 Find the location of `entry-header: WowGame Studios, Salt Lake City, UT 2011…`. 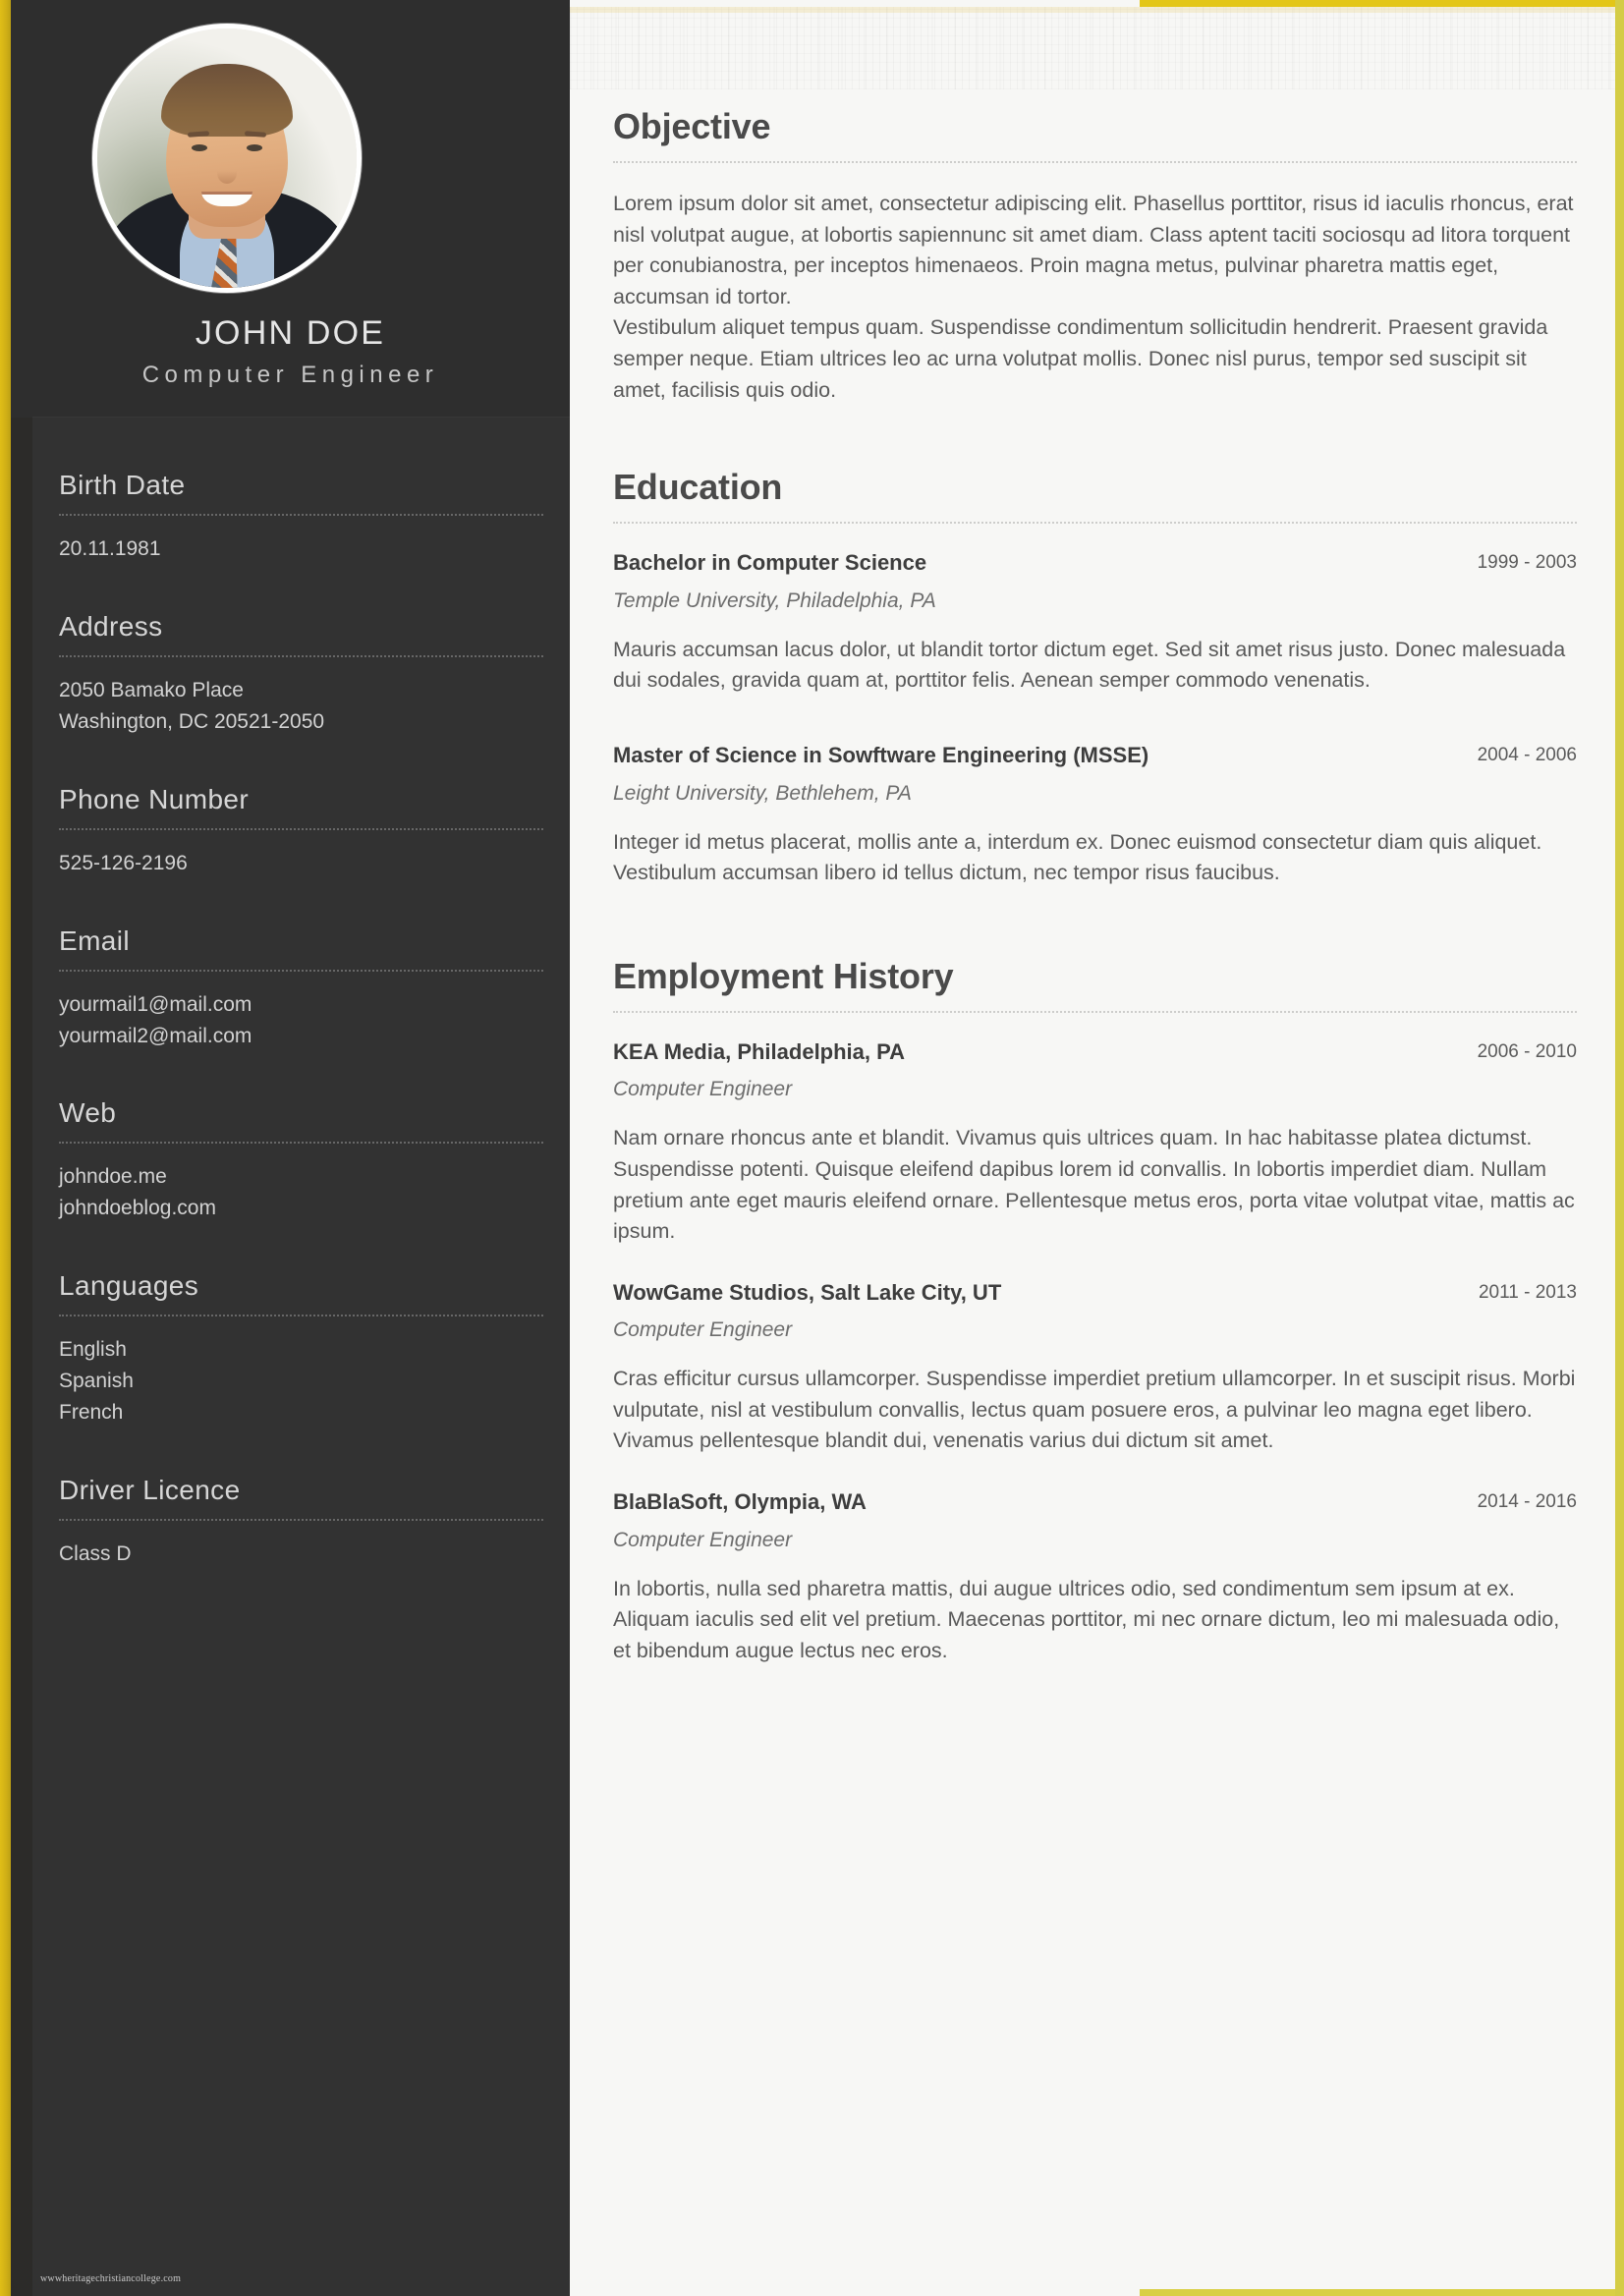

entry-header: WowGame Studios, Salt Lake City, UT 2011… is located at coordinates (1095, 1293).